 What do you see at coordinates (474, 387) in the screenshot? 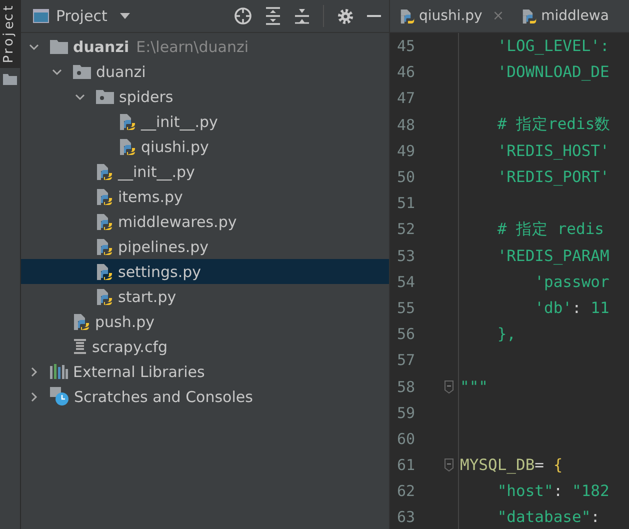
I see `code-line: """` at bounding box center [474, 387].